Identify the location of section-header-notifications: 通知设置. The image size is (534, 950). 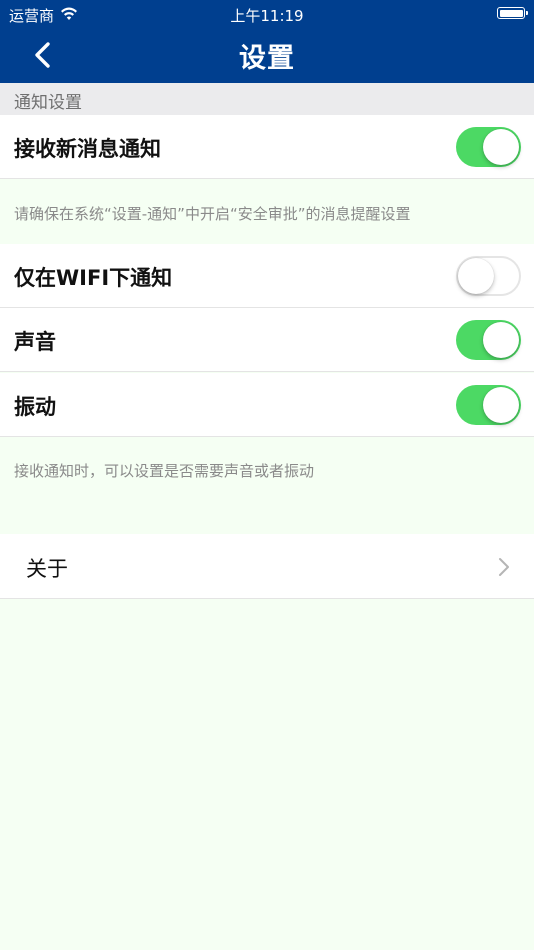
(267, 99).